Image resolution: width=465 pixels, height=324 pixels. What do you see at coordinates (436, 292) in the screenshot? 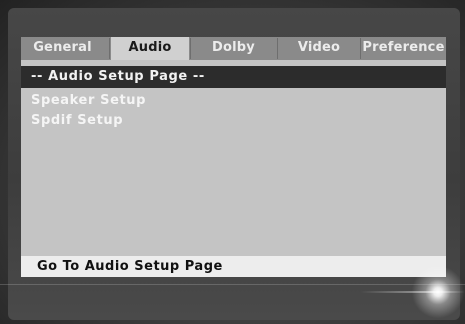
I see `light-glare` at bounding box center [436, 292].